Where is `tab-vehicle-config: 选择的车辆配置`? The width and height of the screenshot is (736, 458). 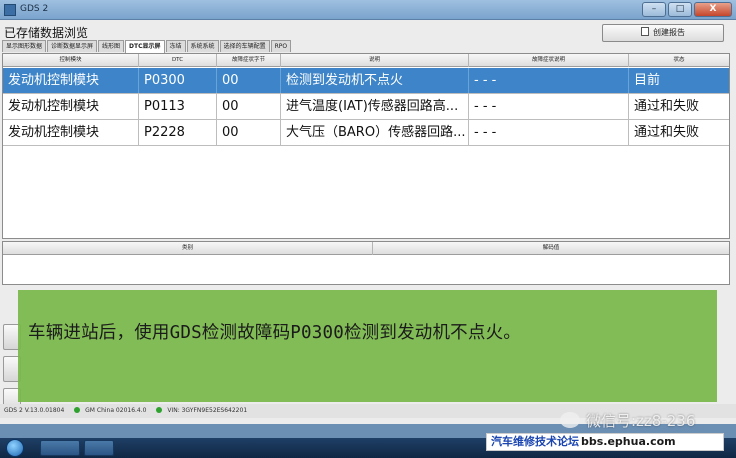
tab-vehicle-config: 选择的车辆配置 is located at coordinates (244, 46).